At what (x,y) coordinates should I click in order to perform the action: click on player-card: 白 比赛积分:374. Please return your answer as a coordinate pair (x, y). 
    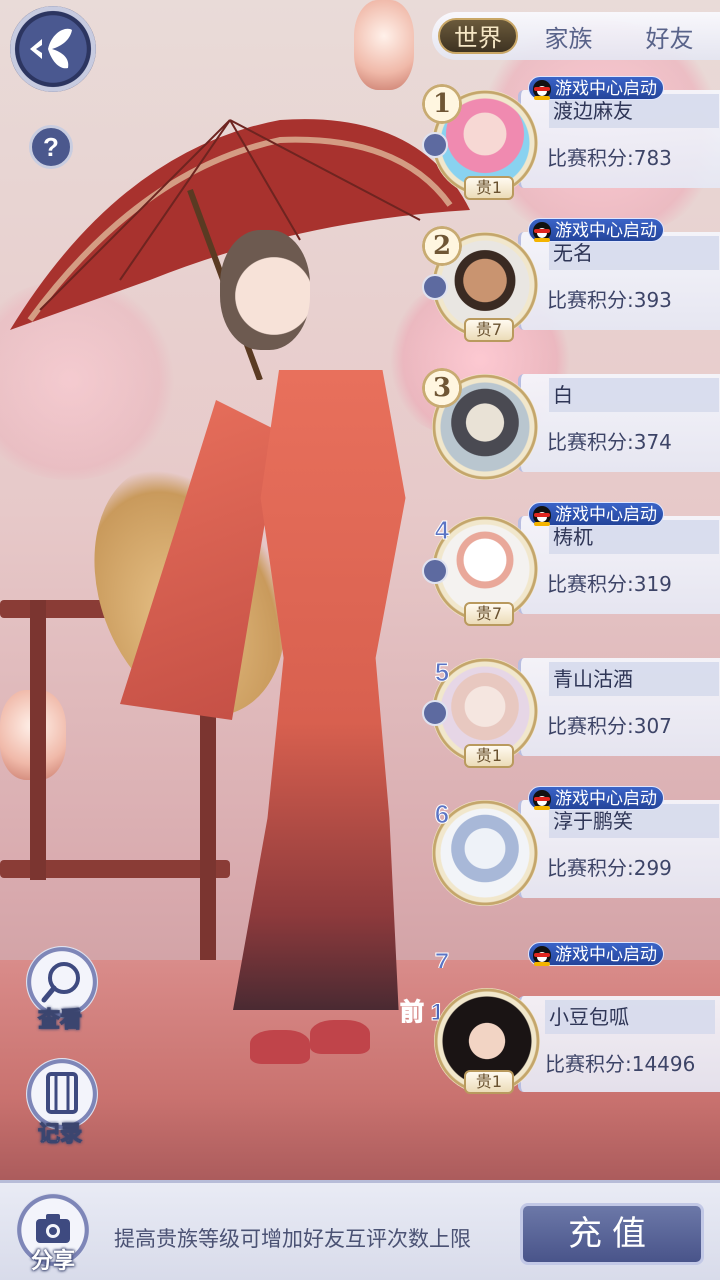
    Looking at the image, I should click on (619, 423).